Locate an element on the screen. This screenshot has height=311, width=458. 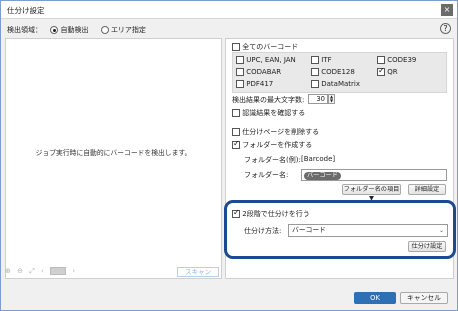
barcode-pdf417: PDF417 is located at coordinates (254, 84).